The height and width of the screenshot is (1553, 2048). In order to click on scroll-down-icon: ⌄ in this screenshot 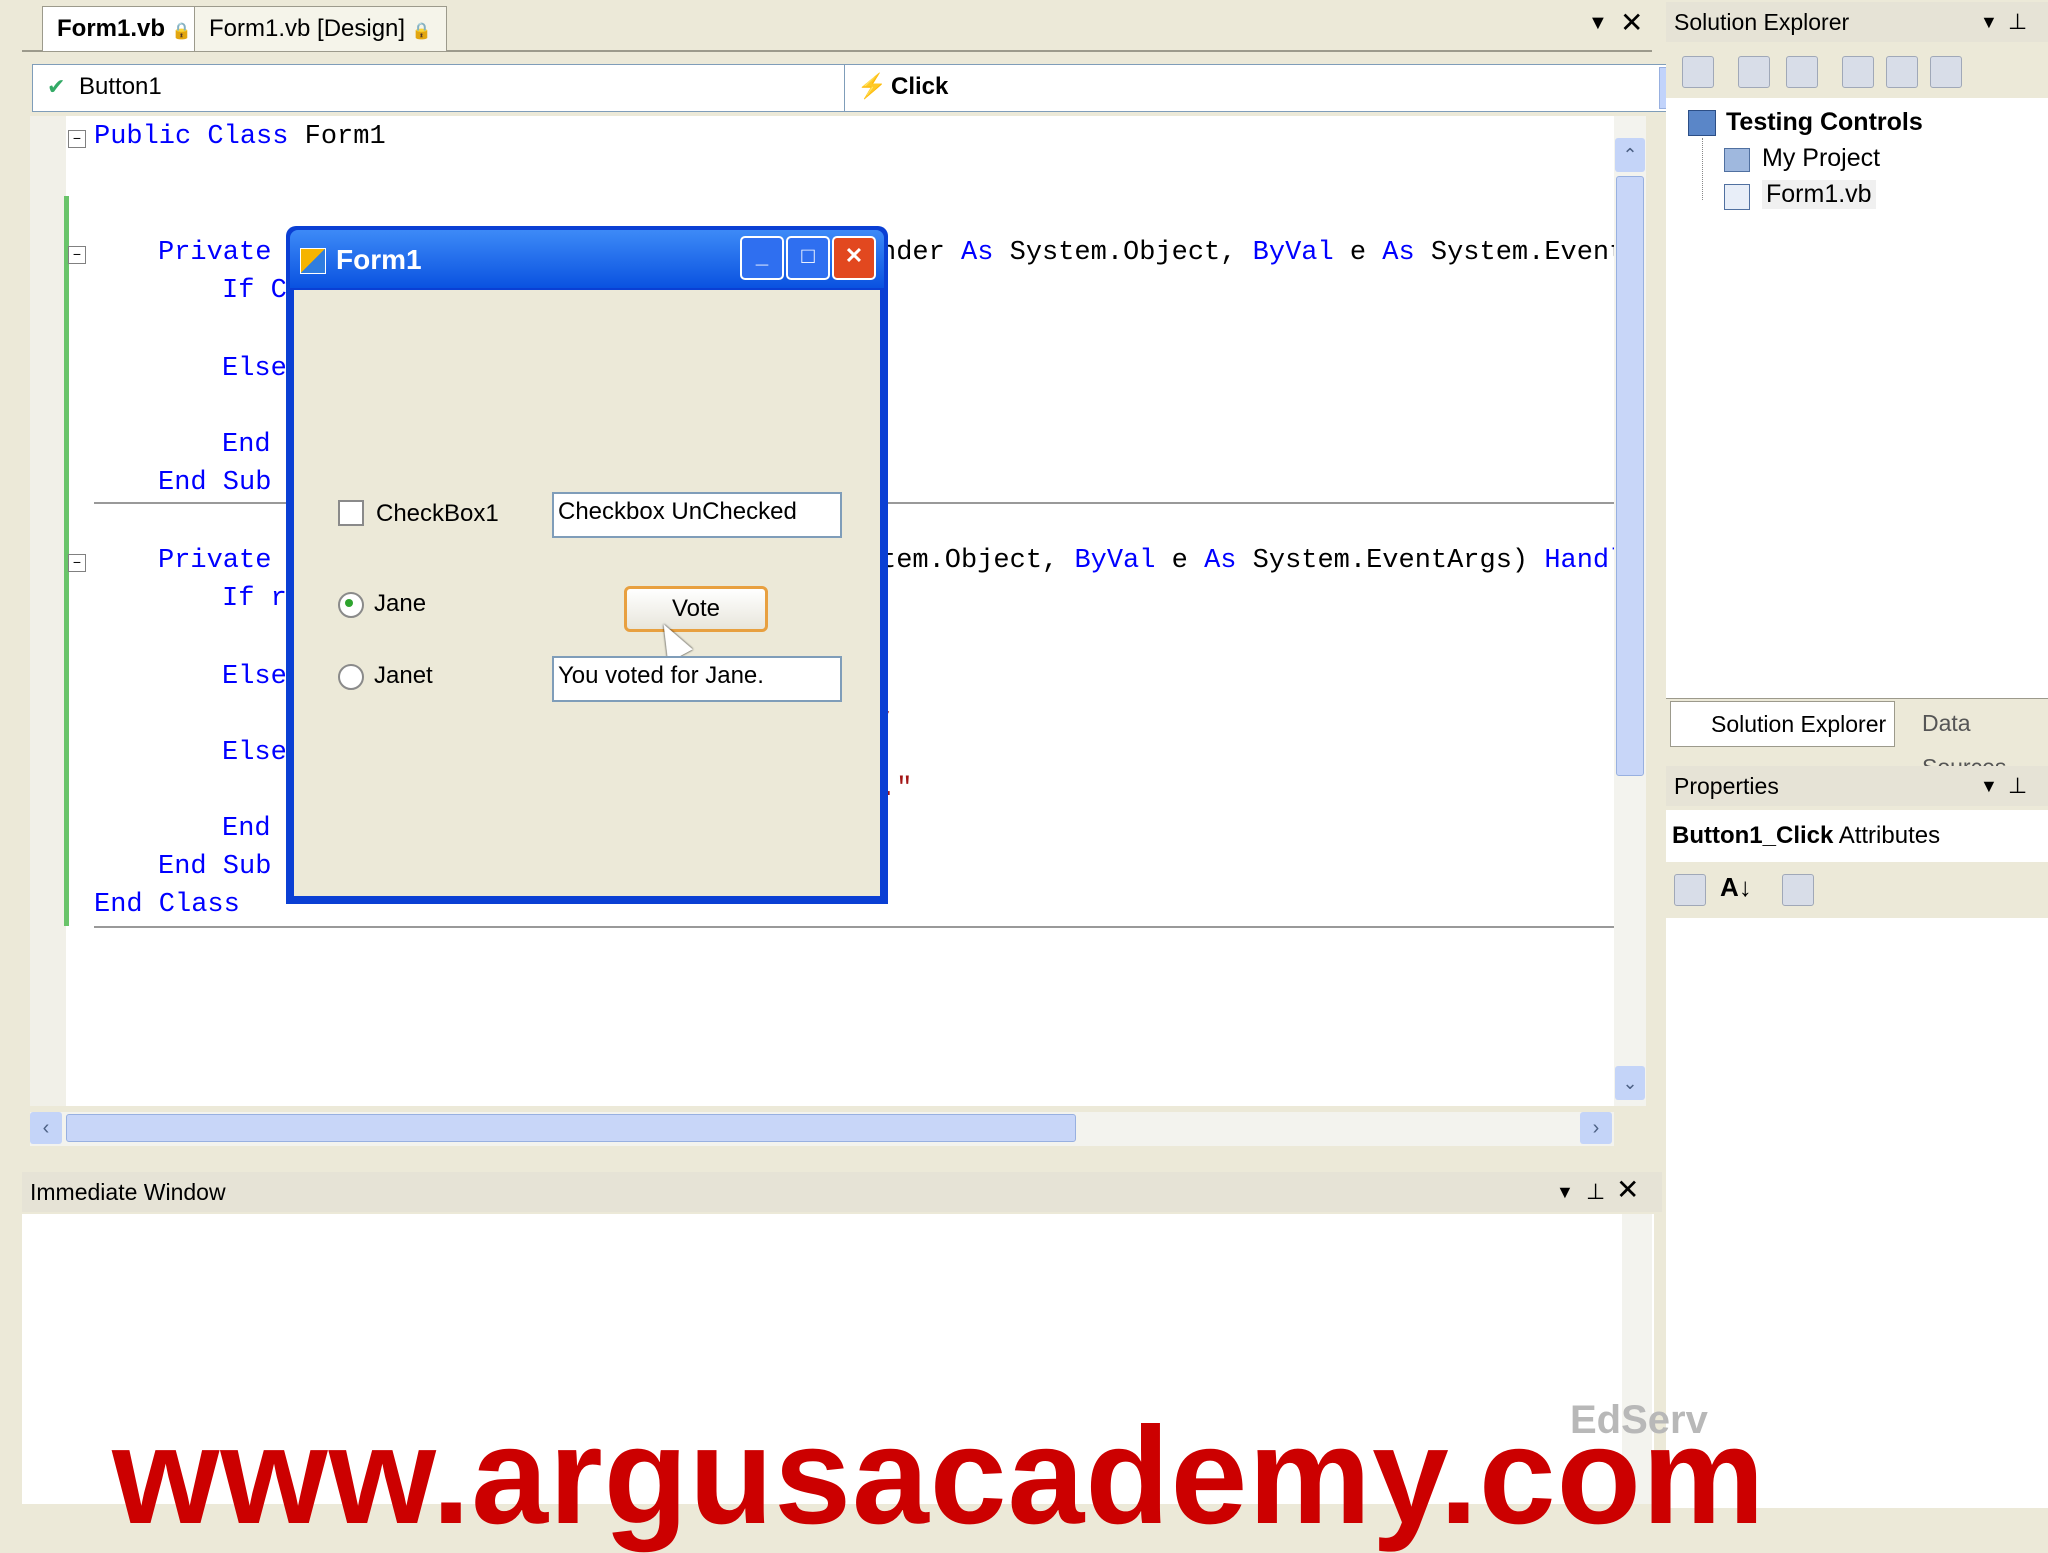, I will do `click(1630, 1083)`.